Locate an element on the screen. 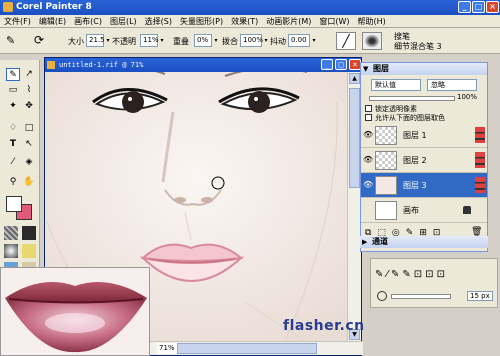  channels-panel: ▶ 通道 is located at coordinates (424, 246).